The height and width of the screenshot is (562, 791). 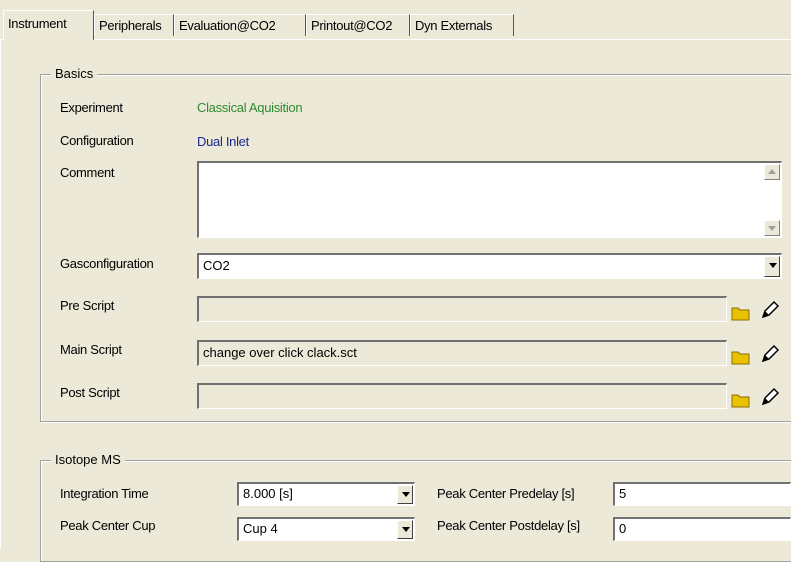 What do you see at coordinates (134, 25) in the screenshot?
I see `tab-peripherals: Peripherals` at bounding box center [134, 25].